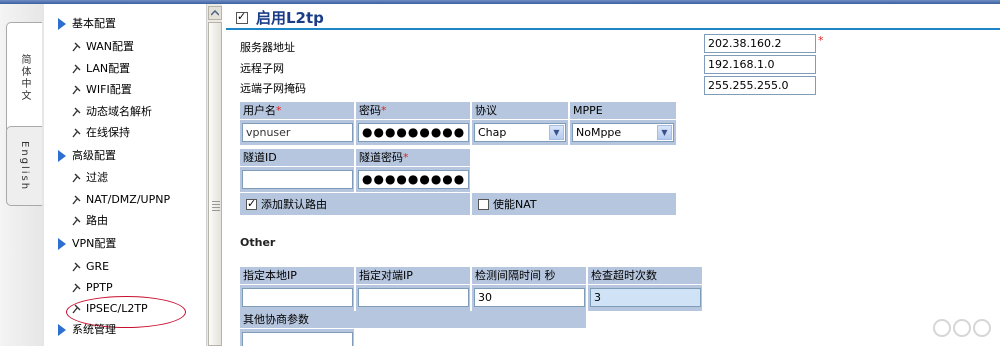 The height and width of the screenshot is (346, 1000). I want to click on chevron-down-icon: ▼, so click(664, 132).